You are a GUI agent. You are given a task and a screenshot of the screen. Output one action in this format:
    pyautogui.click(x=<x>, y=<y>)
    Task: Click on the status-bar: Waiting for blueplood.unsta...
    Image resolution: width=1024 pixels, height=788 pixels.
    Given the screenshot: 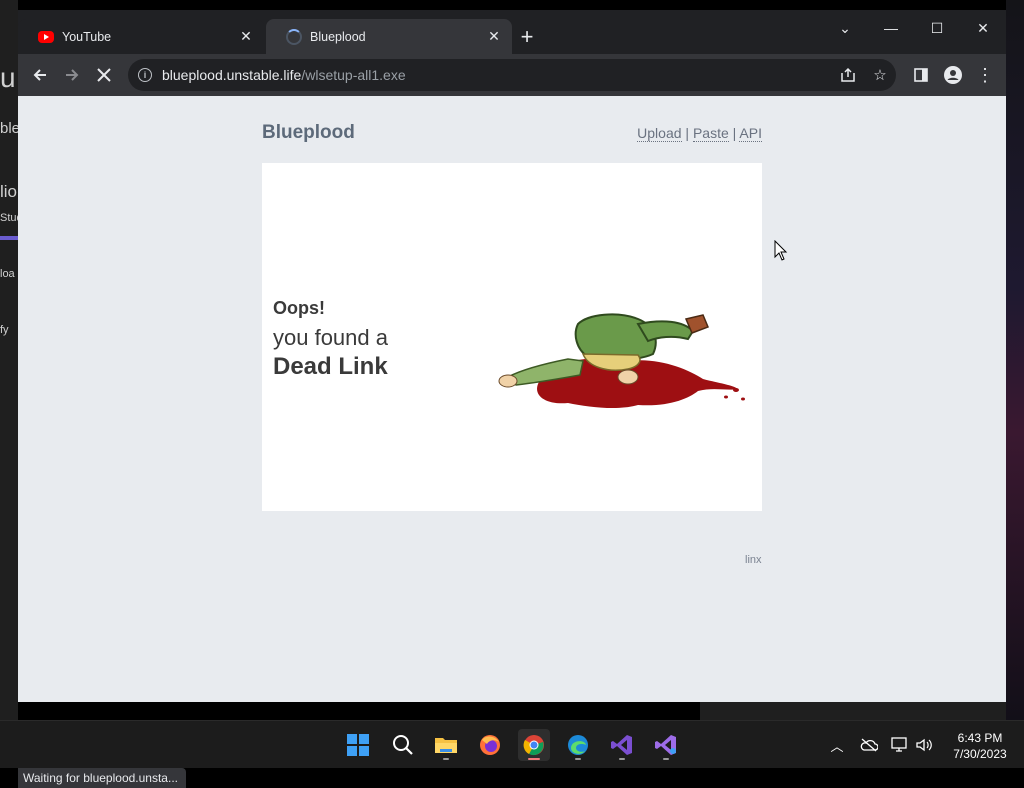 What is the action you would take?
    pyautogui.click(x=102, y=778)
    